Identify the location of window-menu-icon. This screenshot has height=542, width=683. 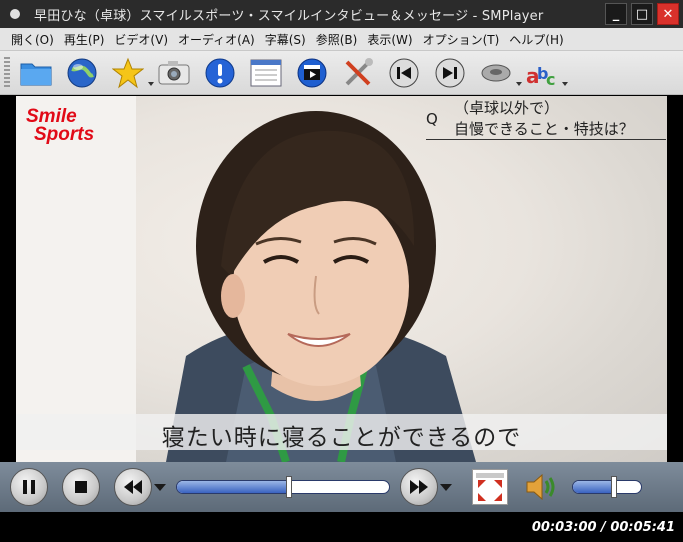
(15, 14).